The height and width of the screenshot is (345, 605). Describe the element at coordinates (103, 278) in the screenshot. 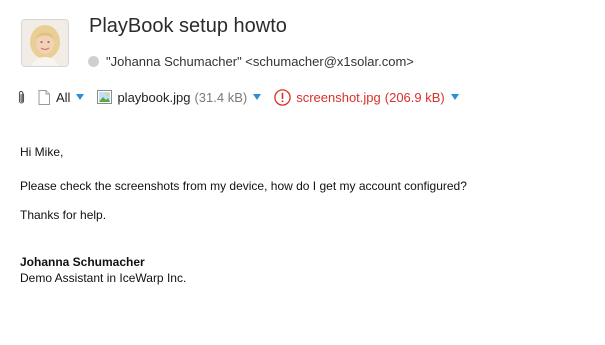

I see `signature-title: Demo Assistant in IceWarp Inc.` at that location.